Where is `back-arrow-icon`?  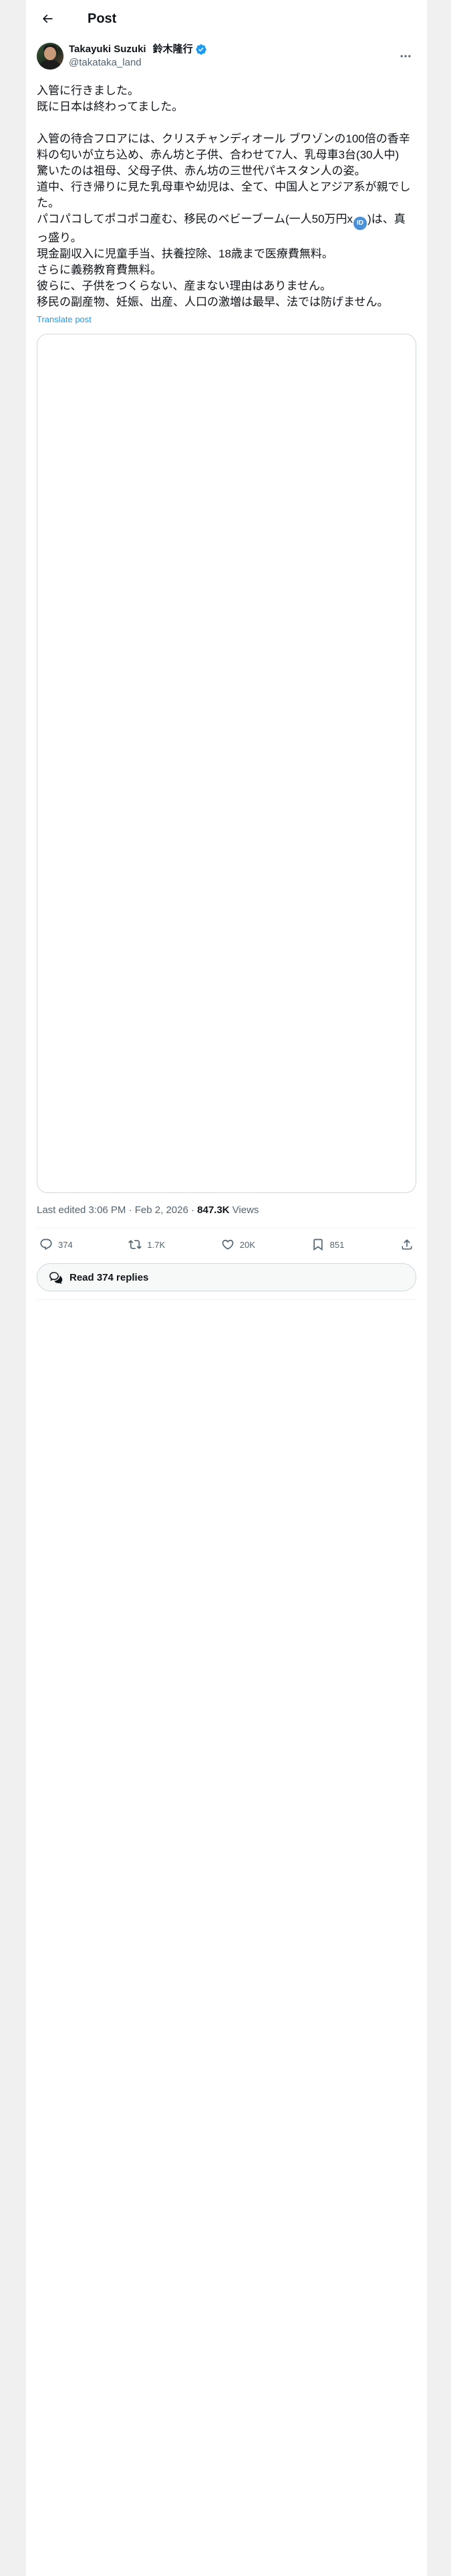 back-arrow-icon is located at coordinates (47, 18).